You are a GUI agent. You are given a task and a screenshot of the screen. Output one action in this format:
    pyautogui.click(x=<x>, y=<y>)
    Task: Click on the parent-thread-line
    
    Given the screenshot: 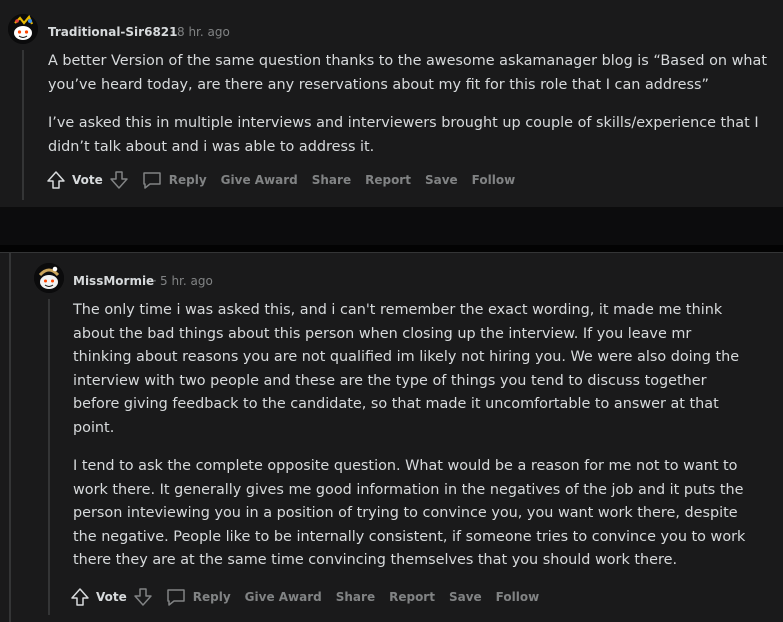 What is the action you would take?
    pyautogui.click(x=10, y=437)
    